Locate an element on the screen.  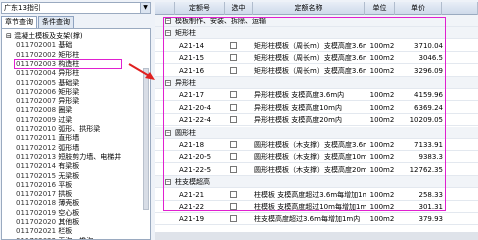
tree-node-label: 栏板 is located at coordinates (65, 231).